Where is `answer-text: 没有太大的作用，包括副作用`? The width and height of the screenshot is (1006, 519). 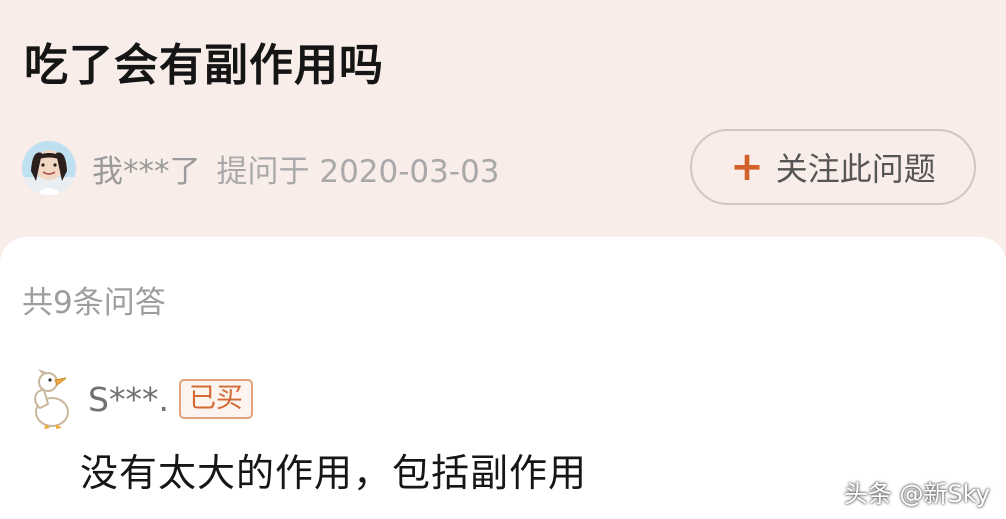
answer-text: 没有太大的作用，包括副作用 is located at coordinates (334, 473).